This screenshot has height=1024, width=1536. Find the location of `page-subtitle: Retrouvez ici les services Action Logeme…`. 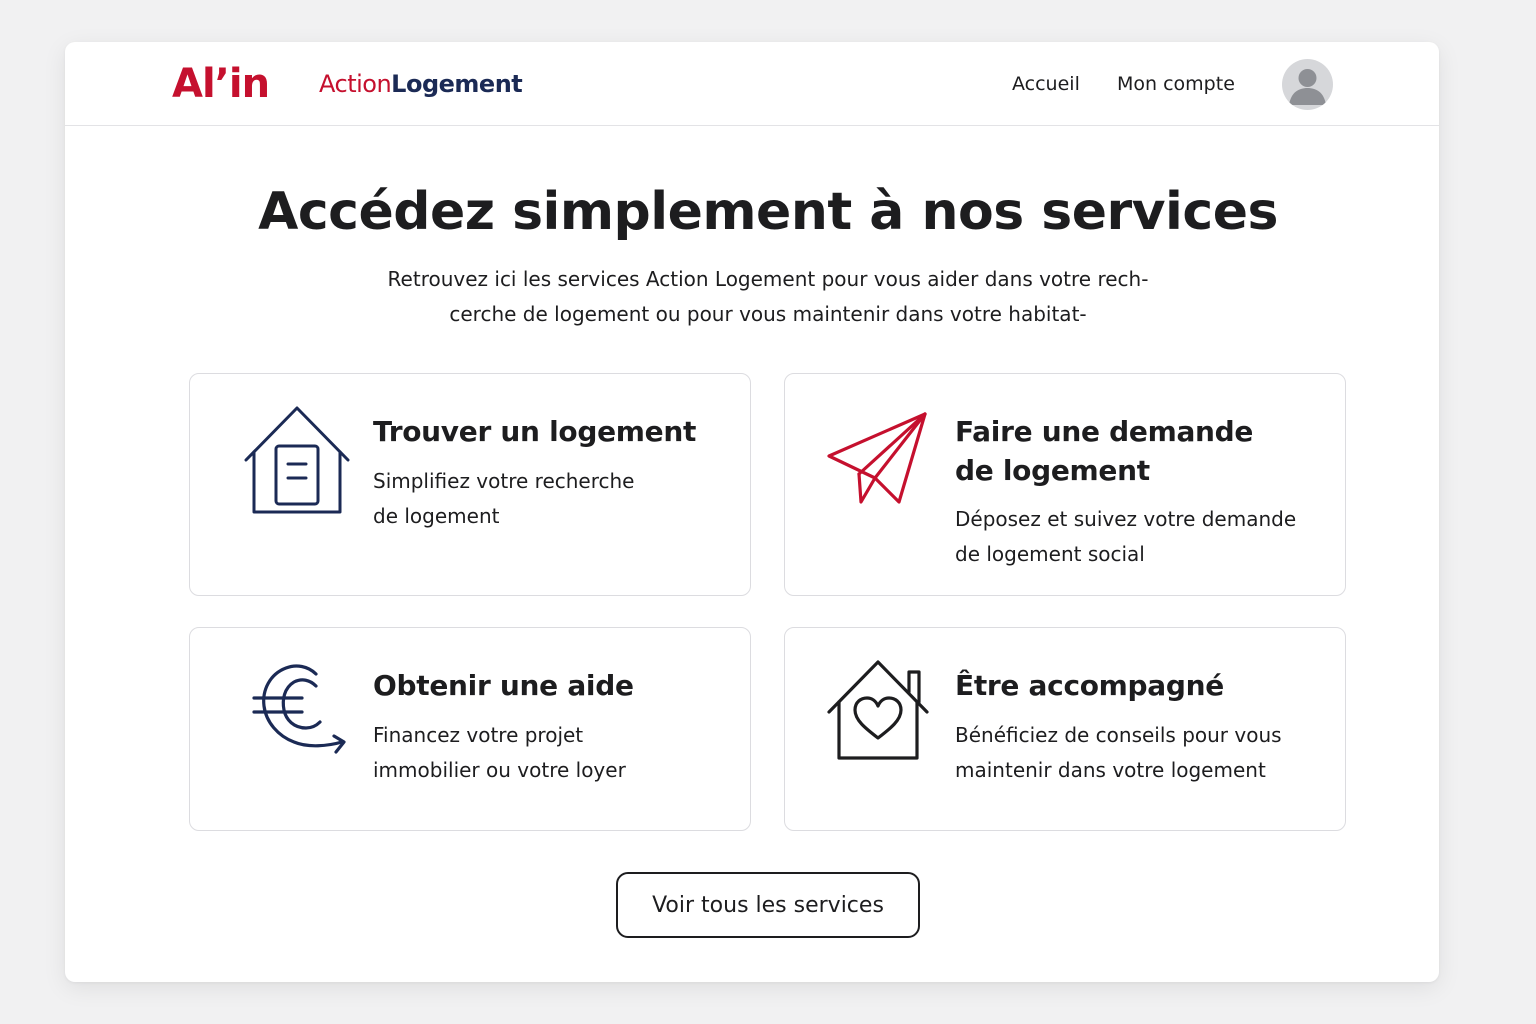

page-subtitle: Retrouvez ici les services Action Logeme… is located at coordinates (768, 297).